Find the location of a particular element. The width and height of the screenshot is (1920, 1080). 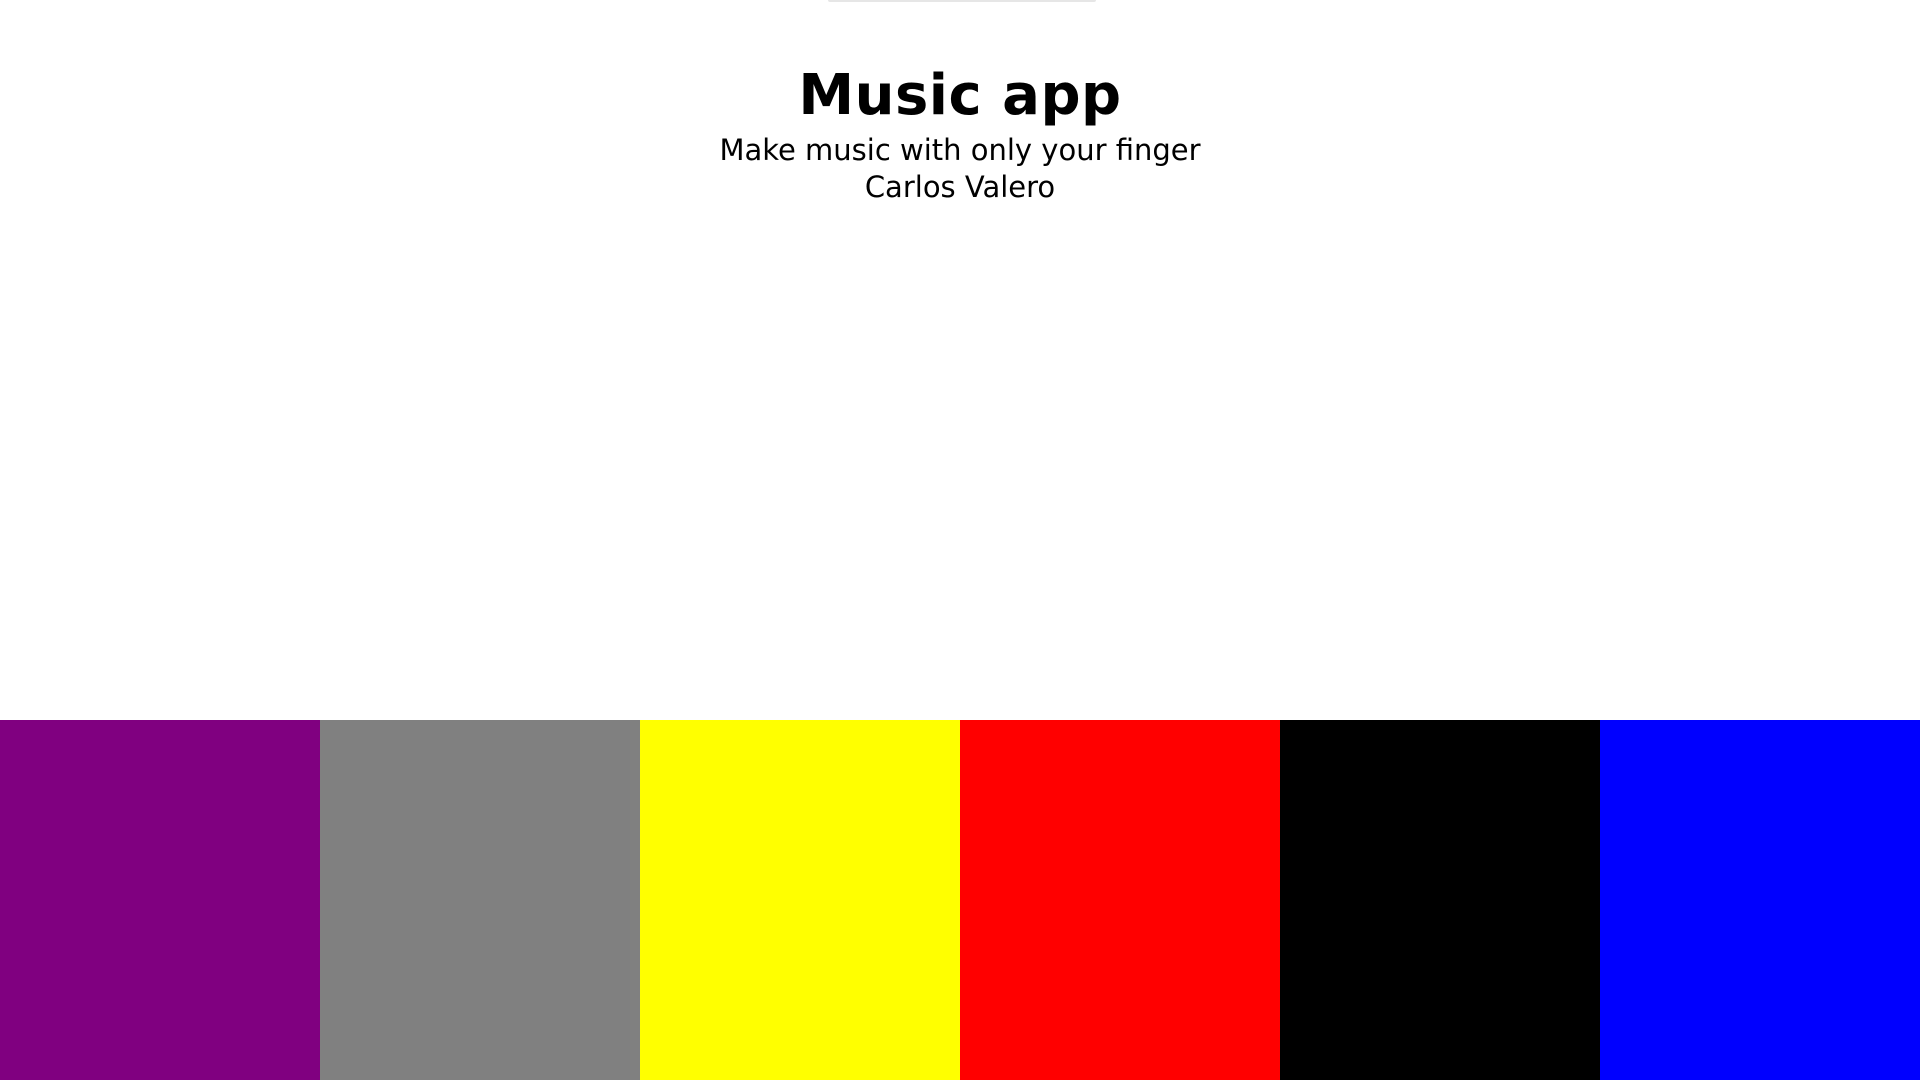

page-title: Music app is located at coordinates (960, 95).